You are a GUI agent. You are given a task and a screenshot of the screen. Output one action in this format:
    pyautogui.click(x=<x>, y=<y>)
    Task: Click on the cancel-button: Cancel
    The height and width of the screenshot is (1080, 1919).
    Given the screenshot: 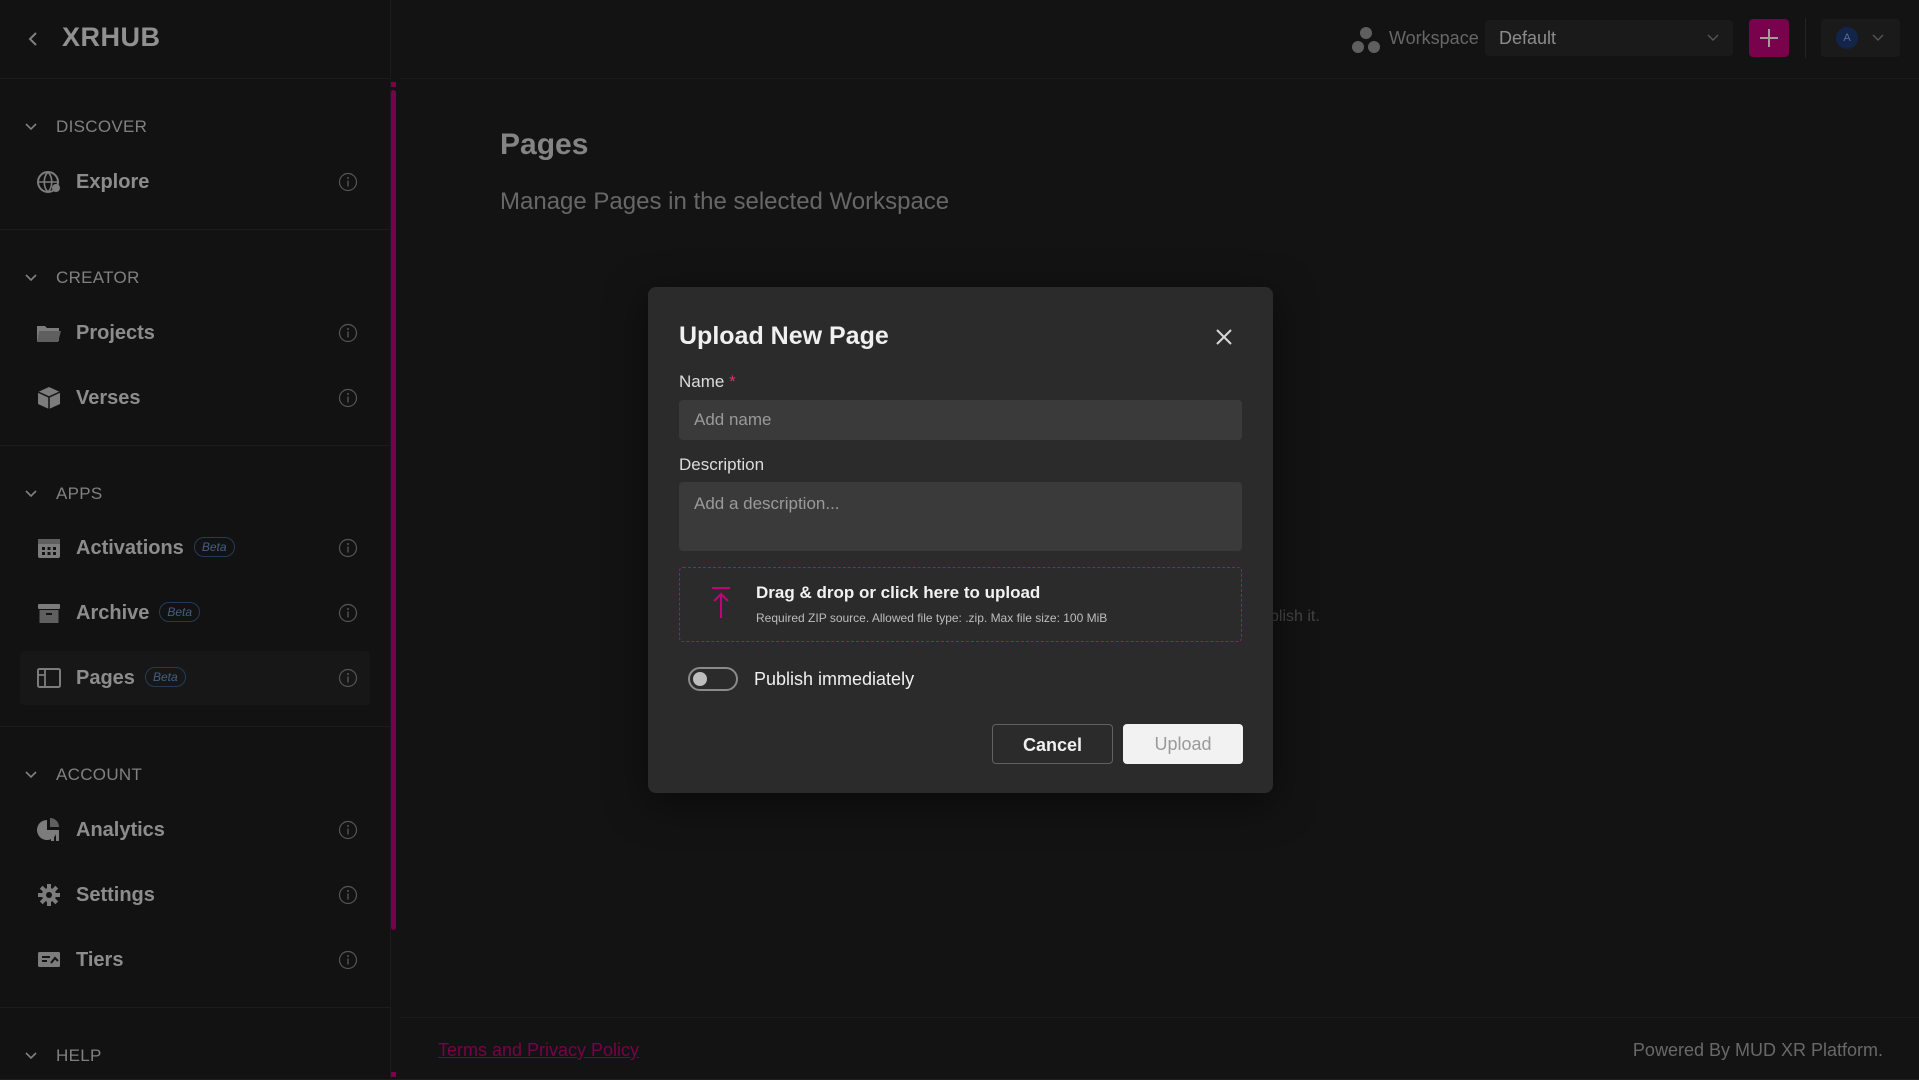 What is the action you would take?
    pyautogui.click(x=1052, y=744)
    